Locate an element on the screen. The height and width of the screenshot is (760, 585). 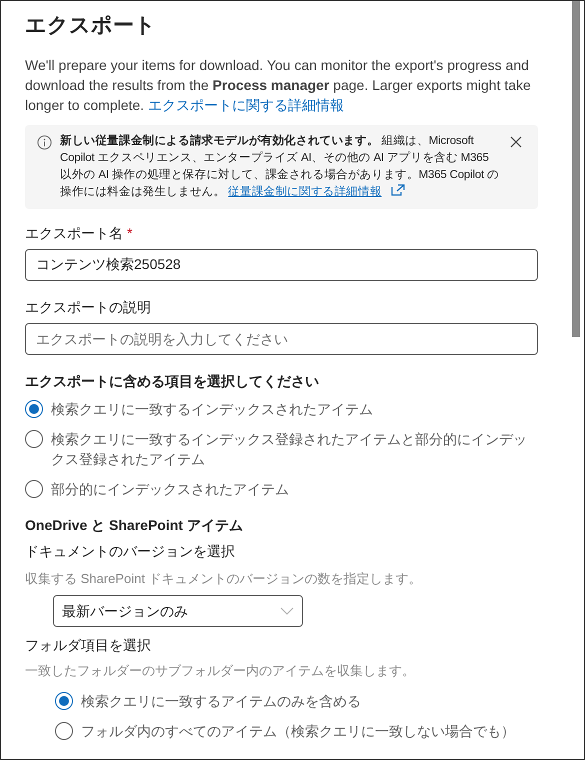
required-mark: * is located at coordinates (129, 233).